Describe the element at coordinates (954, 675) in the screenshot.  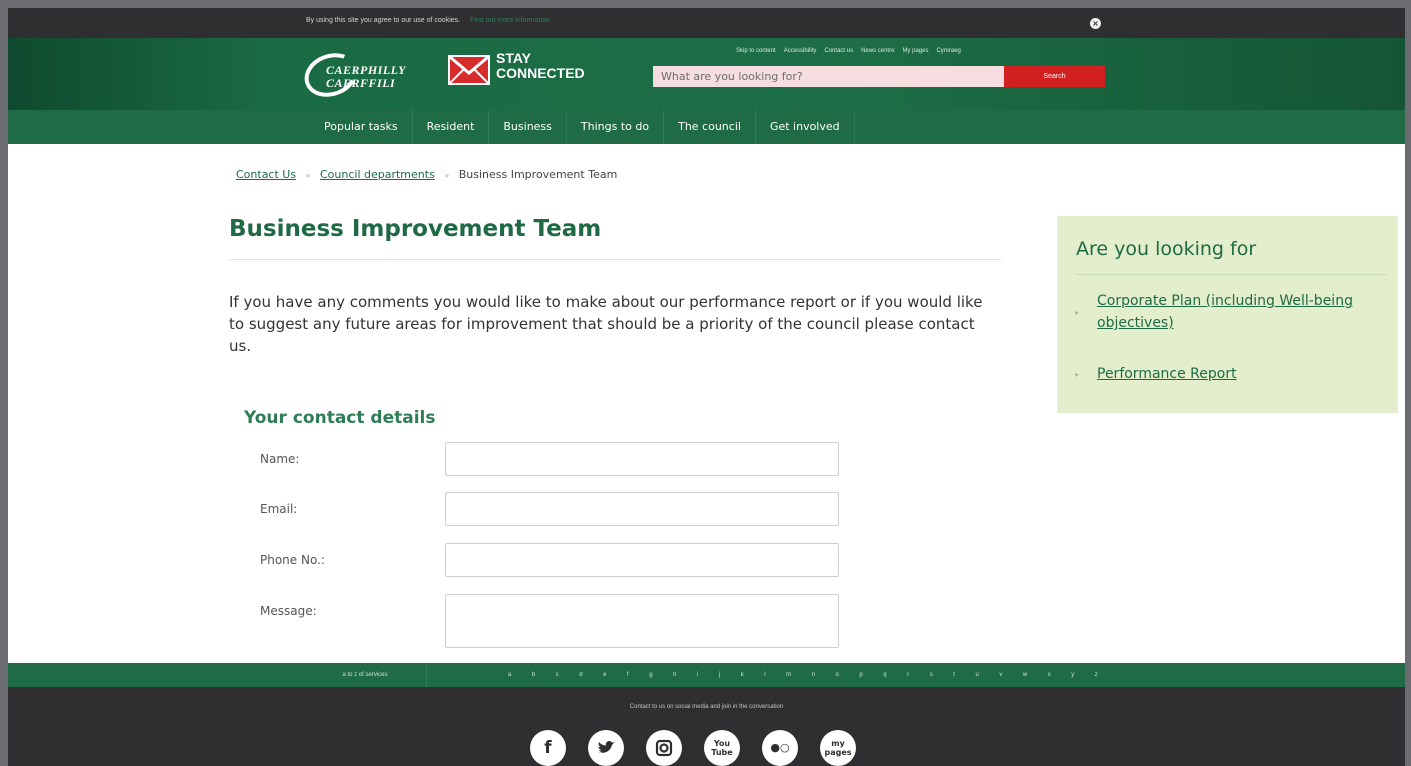
I see `a-to-z-letter-t: t` at that location.